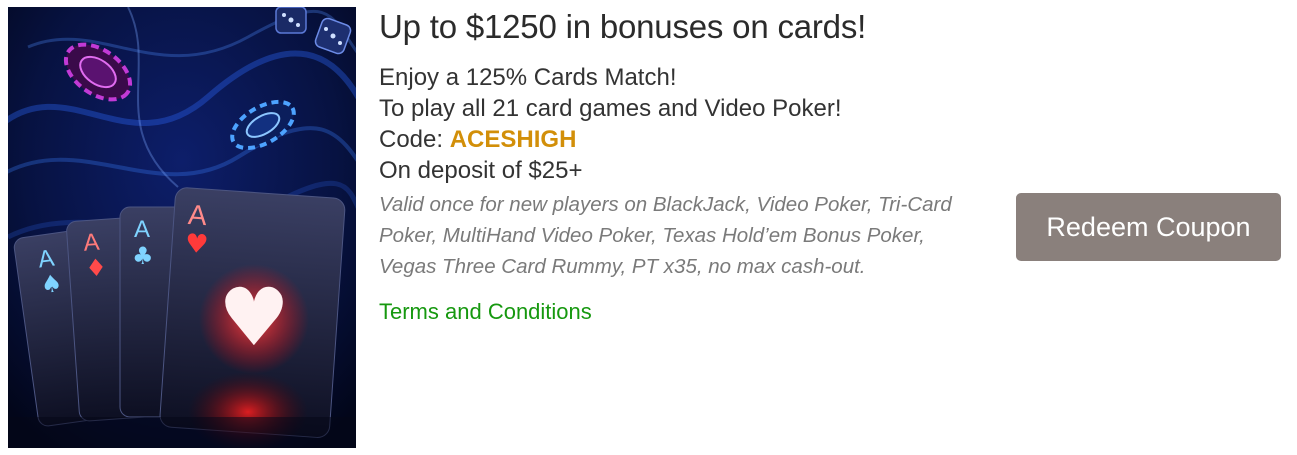  Describe the element at coordinates (485, 312) in the screenshot. I see `terms-and-conditions-link: Terms and Conditions` at that location.